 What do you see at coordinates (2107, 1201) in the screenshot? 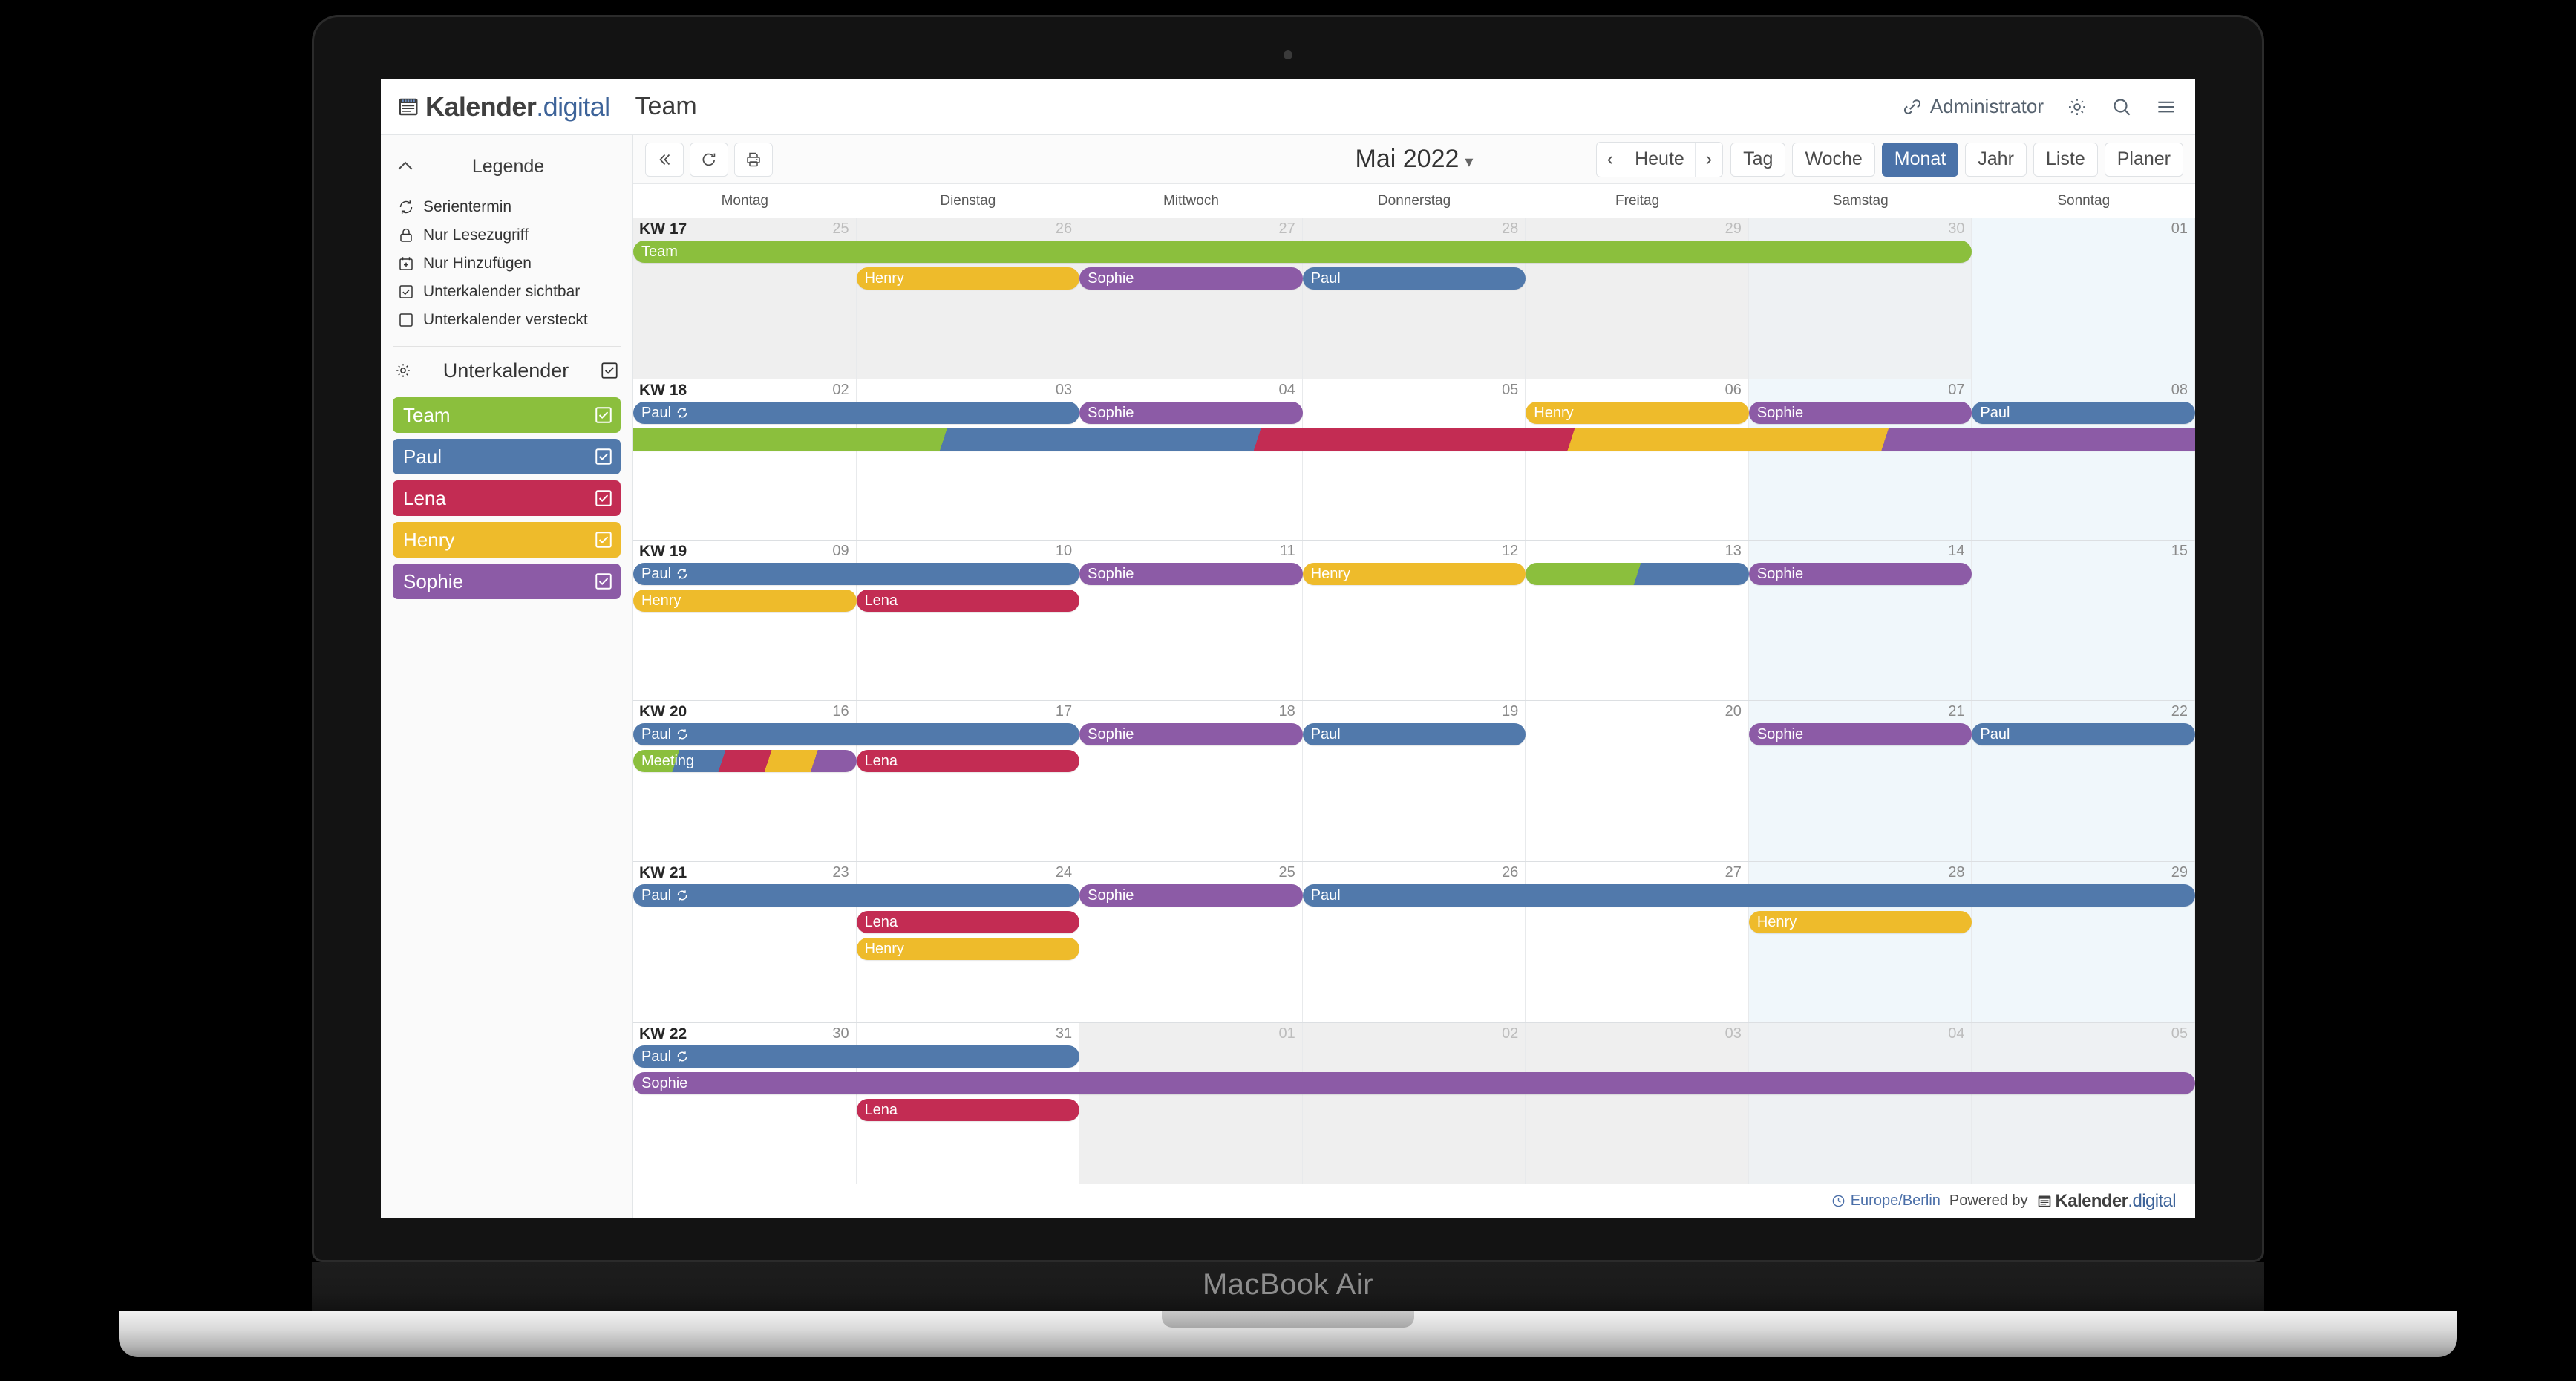
I see `footer-logo: Kalender.digital` at bounding box center [2107, 1201].